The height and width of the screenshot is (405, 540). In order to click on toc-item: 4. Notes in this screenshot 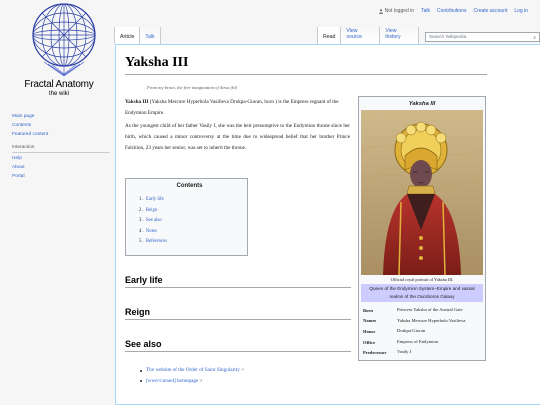, I will do `click(189, 232)`.